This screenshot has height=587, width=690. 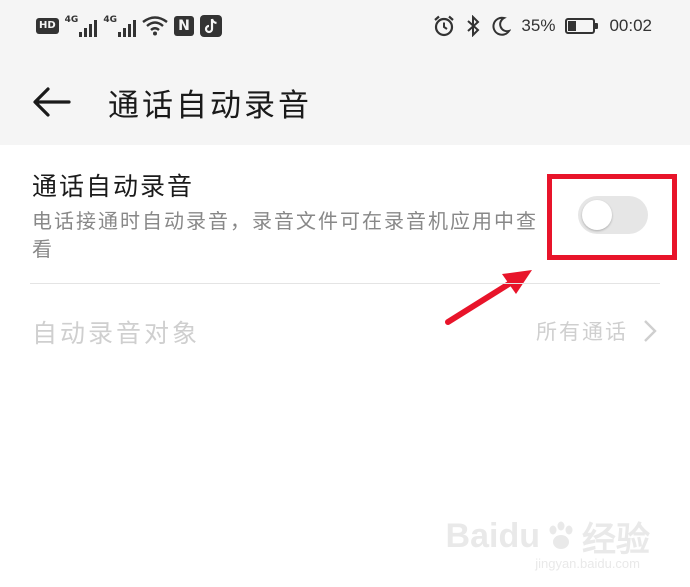 I want to click on back-button, so click(x=52, y=102).